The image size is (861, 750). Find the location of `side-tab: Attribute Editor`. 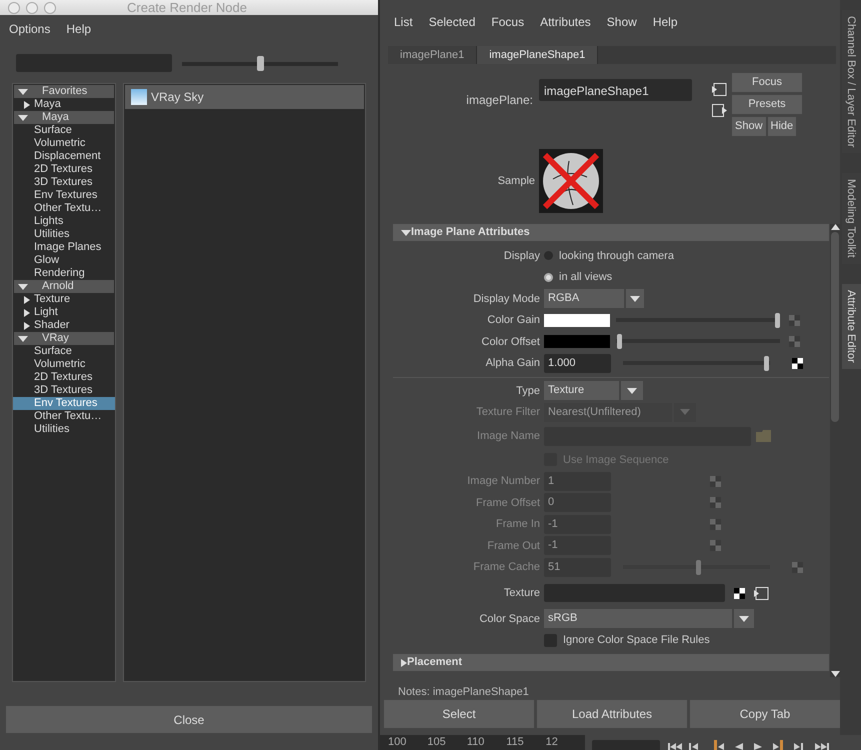

side-tab: Attribute Editor is located at coordinates (851, 326).